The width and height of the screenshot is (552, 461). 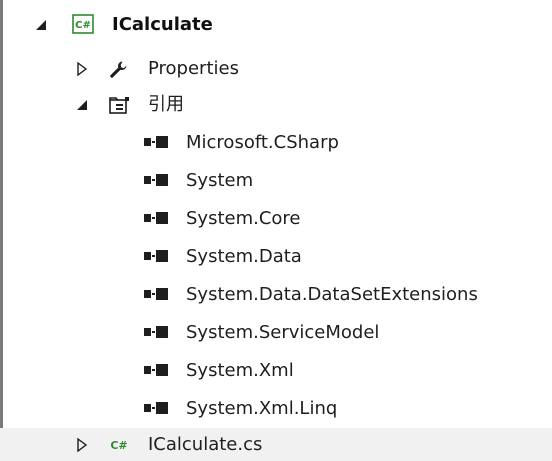 What do you see at coordinates (276, 105) in the screenshot?
I see `tree-node-references: 引用` at bounding box center [276, 105].